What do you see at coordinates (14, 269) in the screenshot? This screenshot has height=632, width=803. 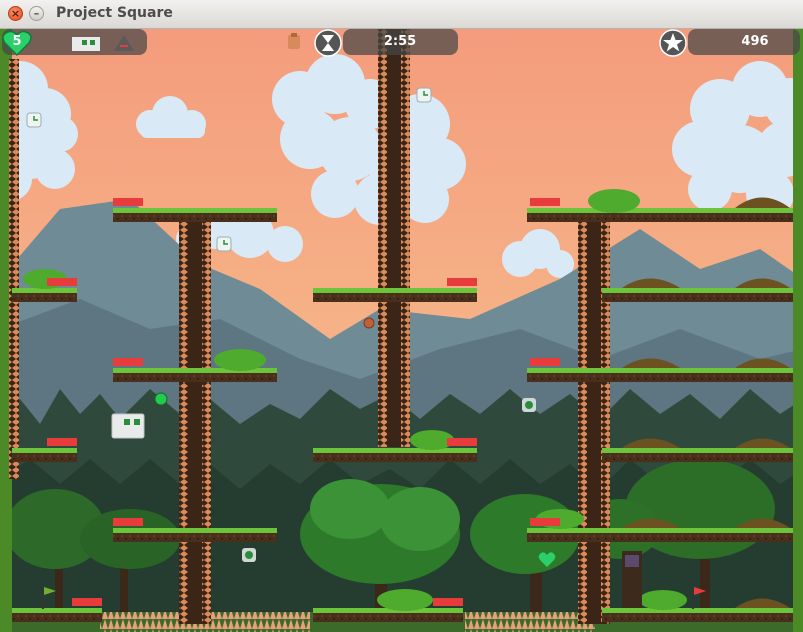 I see `left-wall-spikes` at bounding box center [14, 269].